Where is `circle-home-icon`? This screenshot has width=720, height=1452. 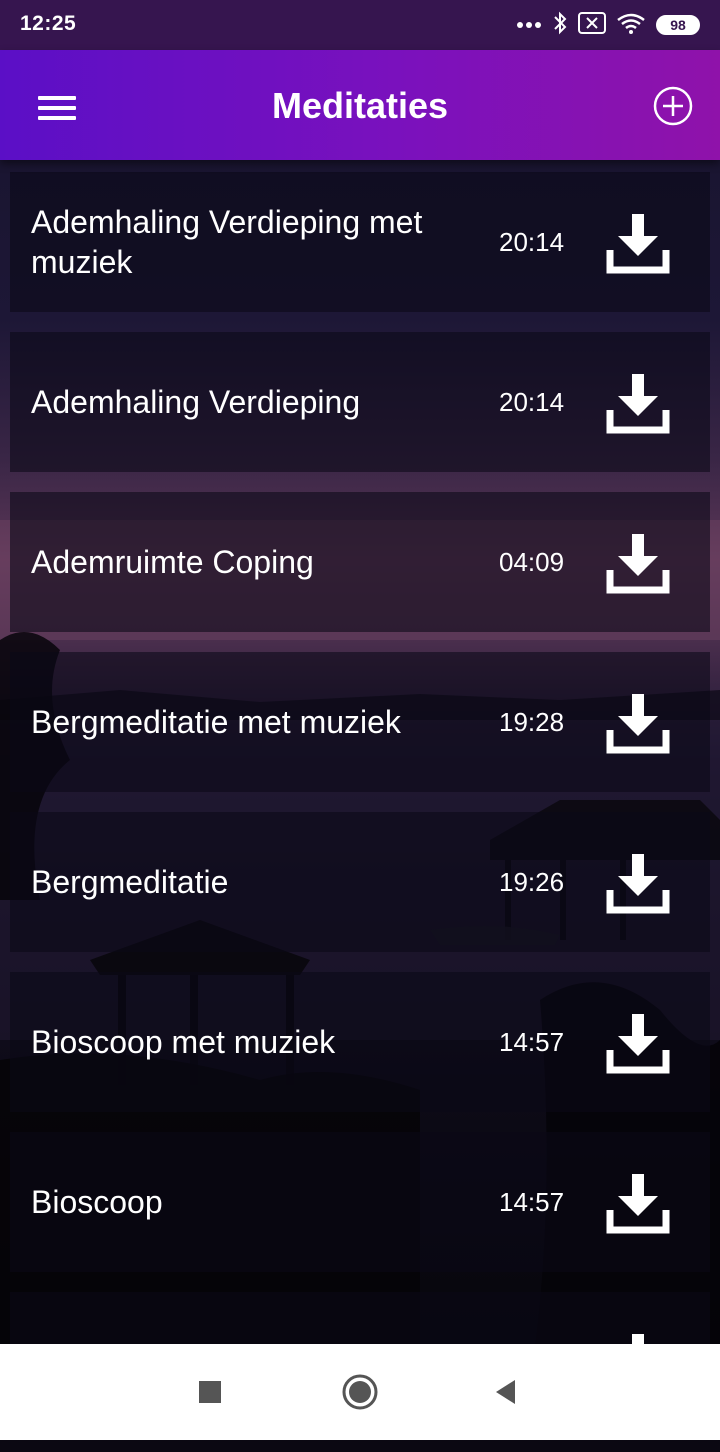
circle-home-icon is located at coordinates (360, 1392).